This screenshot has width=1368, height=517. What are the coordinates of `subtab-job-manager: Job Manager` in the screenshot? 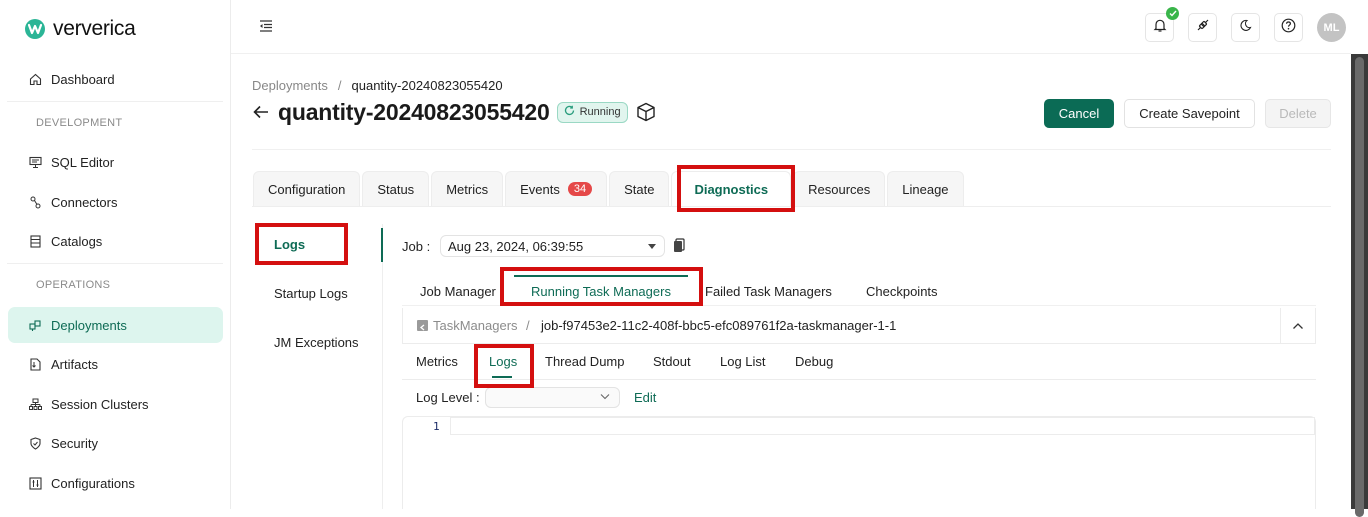 It's located at (458, 291).